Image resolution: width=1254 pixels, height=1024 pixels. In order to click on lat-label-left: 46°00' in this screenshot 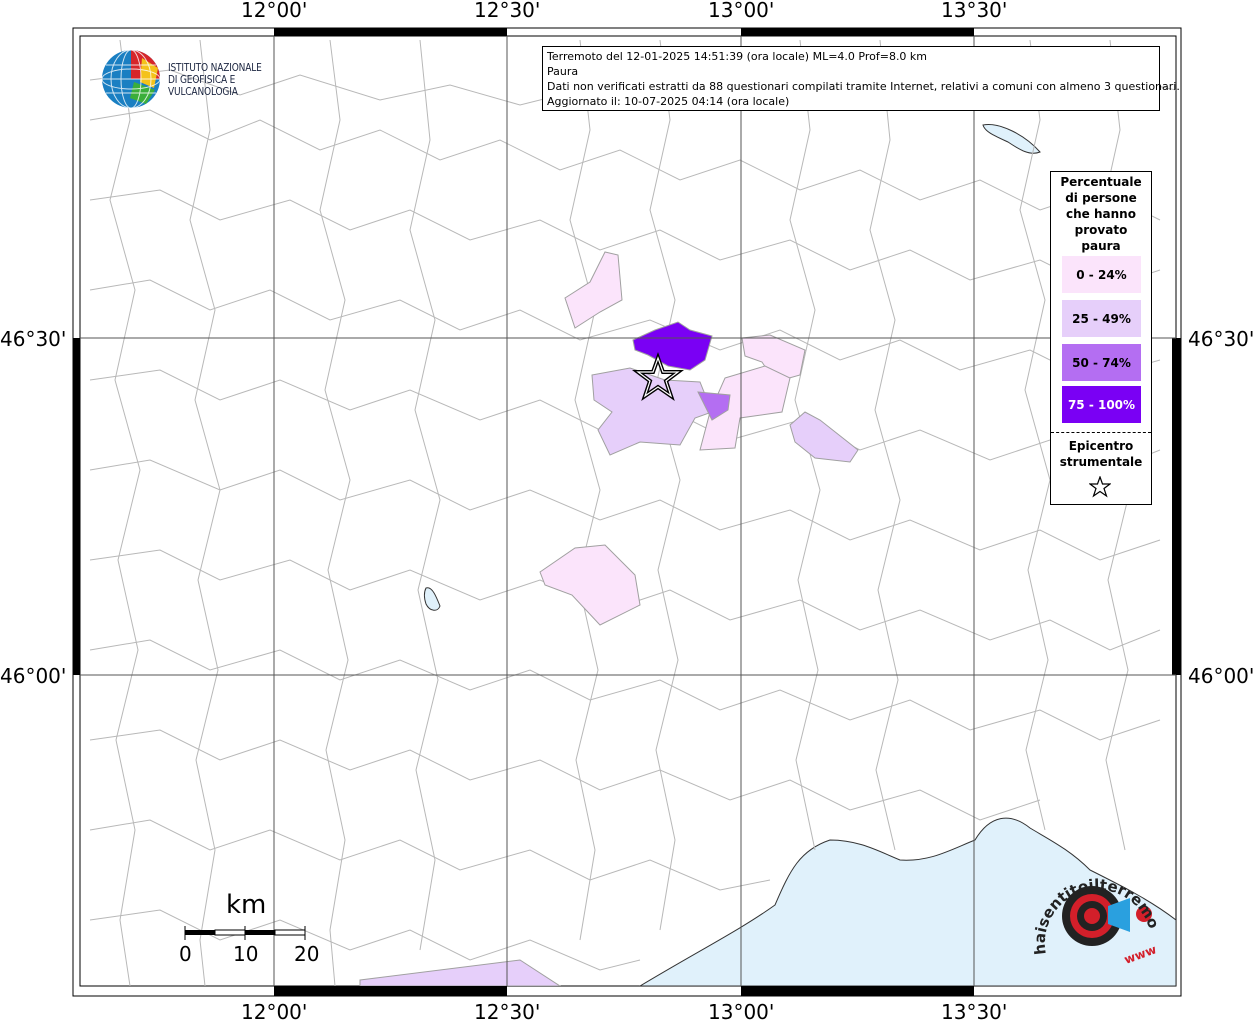, I will do `click(33, 676)`.